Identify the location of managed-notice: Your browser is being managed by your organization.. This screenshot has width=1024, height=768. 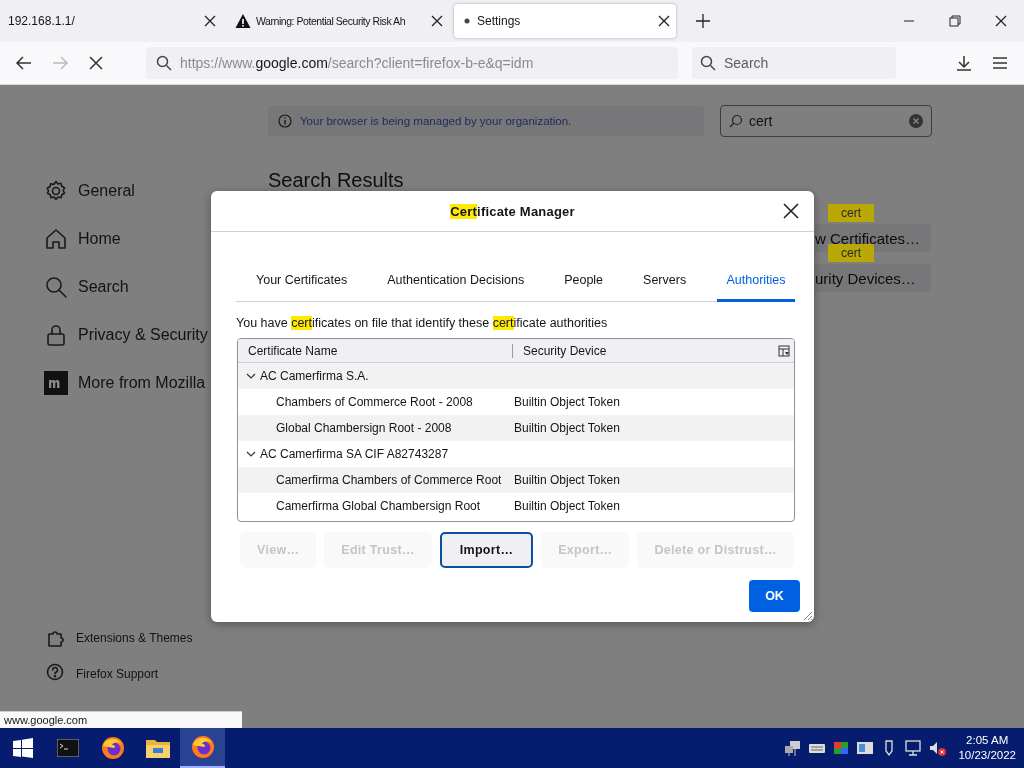
(486, 121).